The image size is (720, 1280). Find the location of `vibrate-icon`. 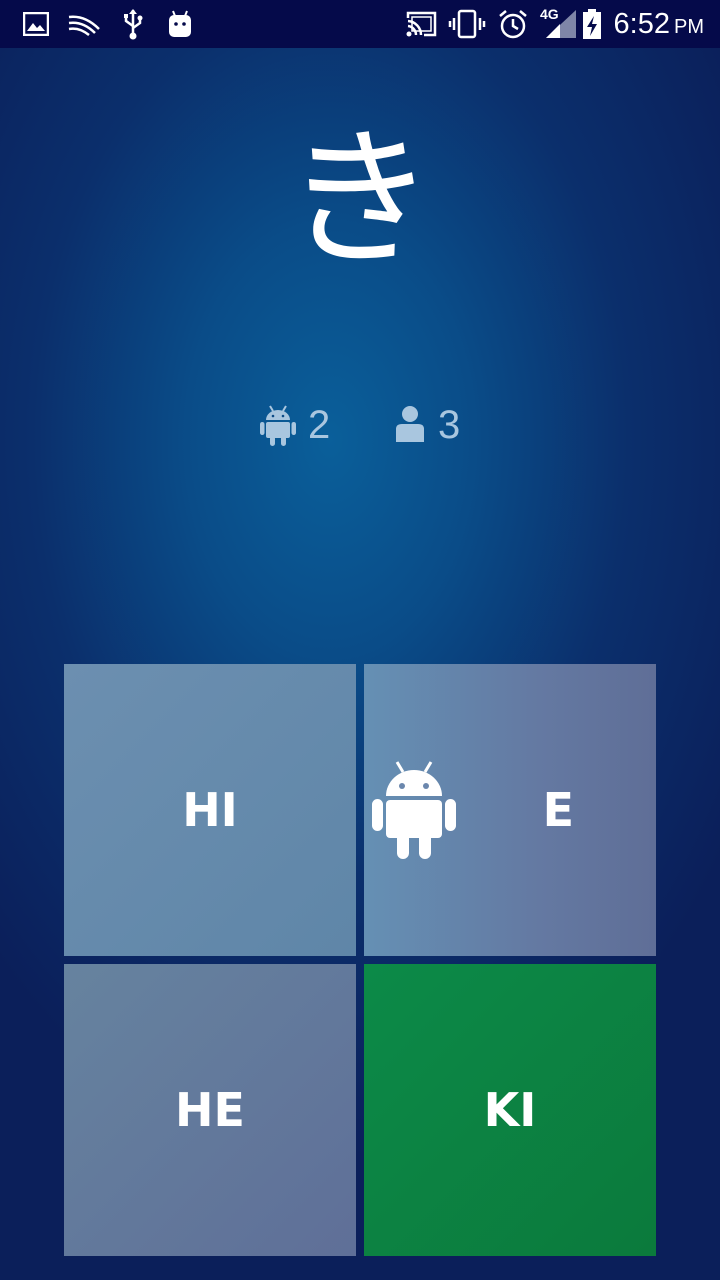

vibrate-icon is located at coordinates (467, 24).